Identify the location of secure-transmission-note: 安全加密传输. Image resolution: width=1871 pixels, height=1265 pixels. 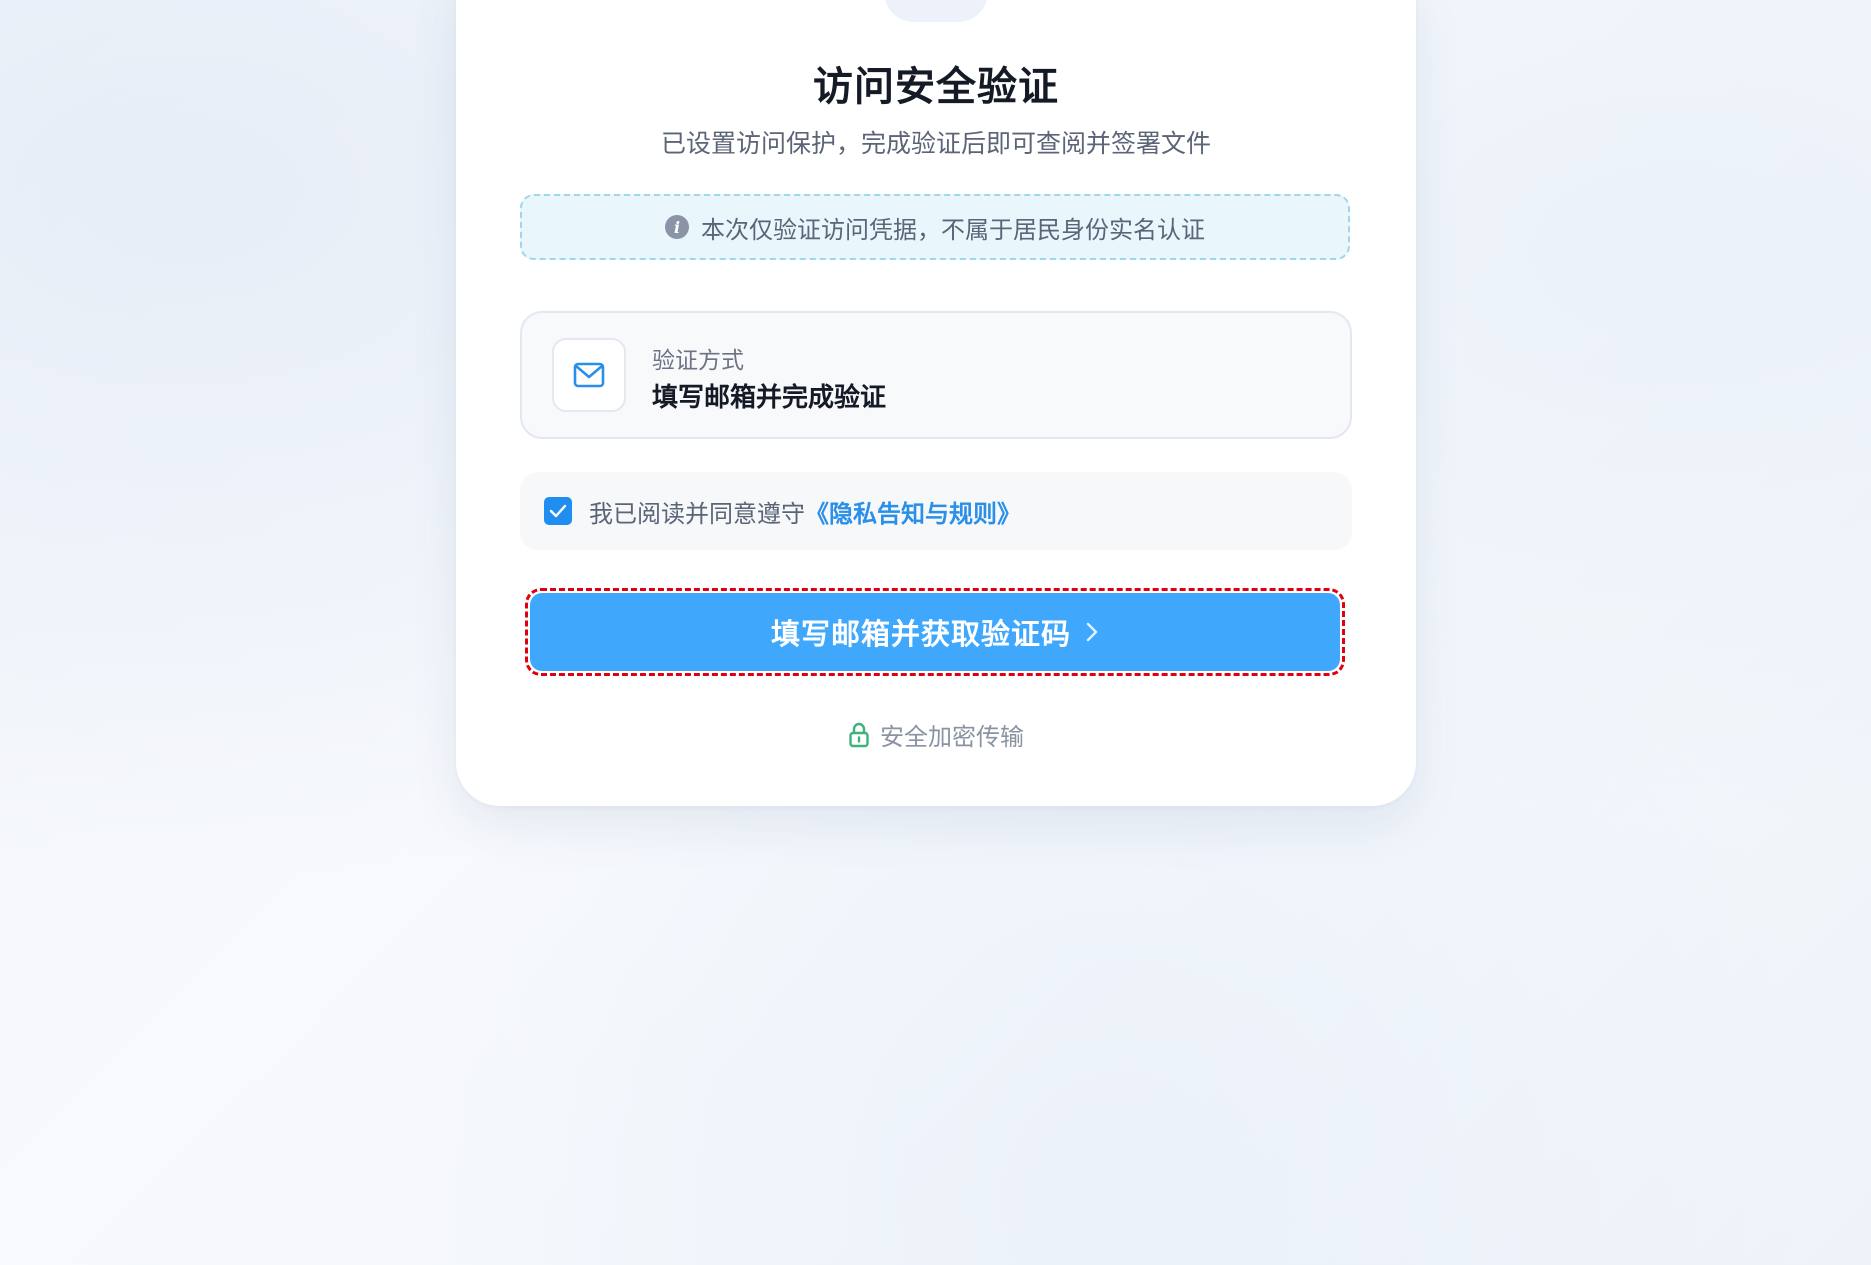
(936, 734).